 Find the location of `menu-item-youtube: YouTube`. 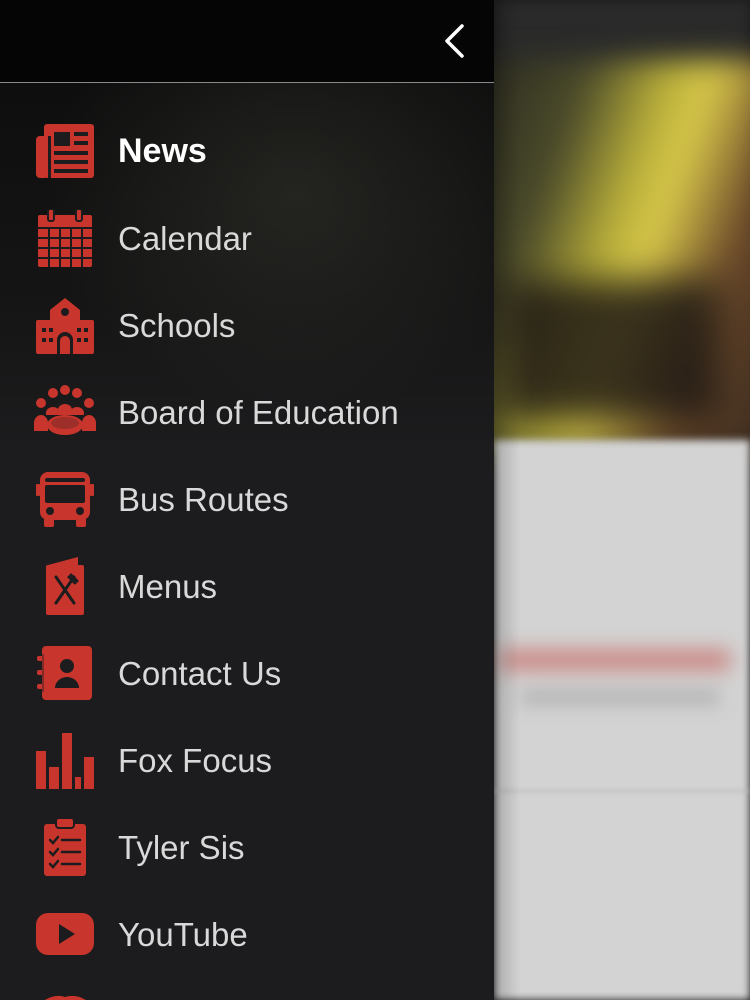

menu-item-youtube: YouTube is located at coordinates (247, 934).